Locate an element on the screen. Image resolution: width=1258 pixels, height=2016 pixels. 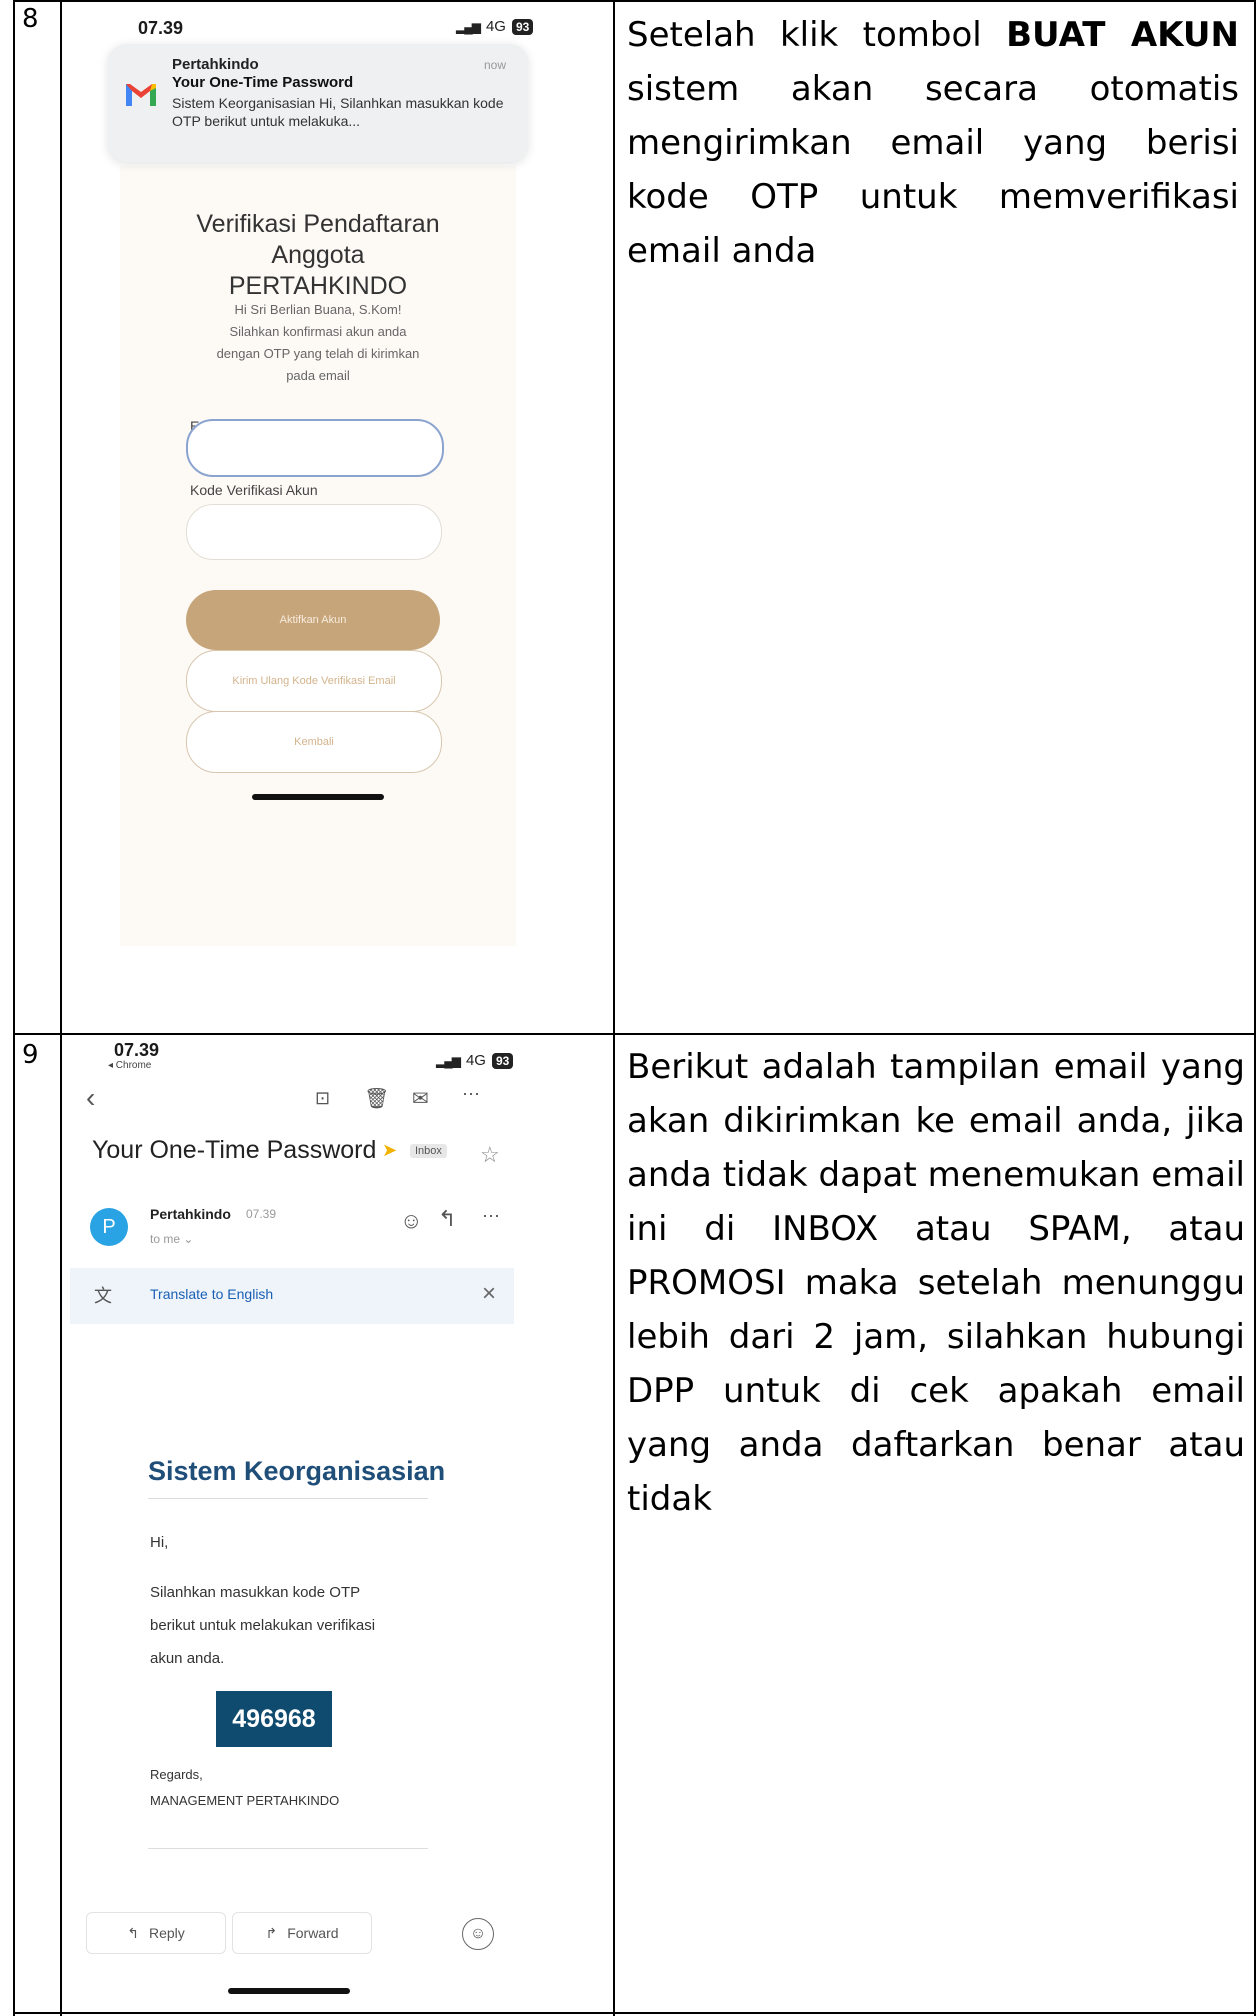
email-greeting: Hi, is located at coordinates (159, 1542).